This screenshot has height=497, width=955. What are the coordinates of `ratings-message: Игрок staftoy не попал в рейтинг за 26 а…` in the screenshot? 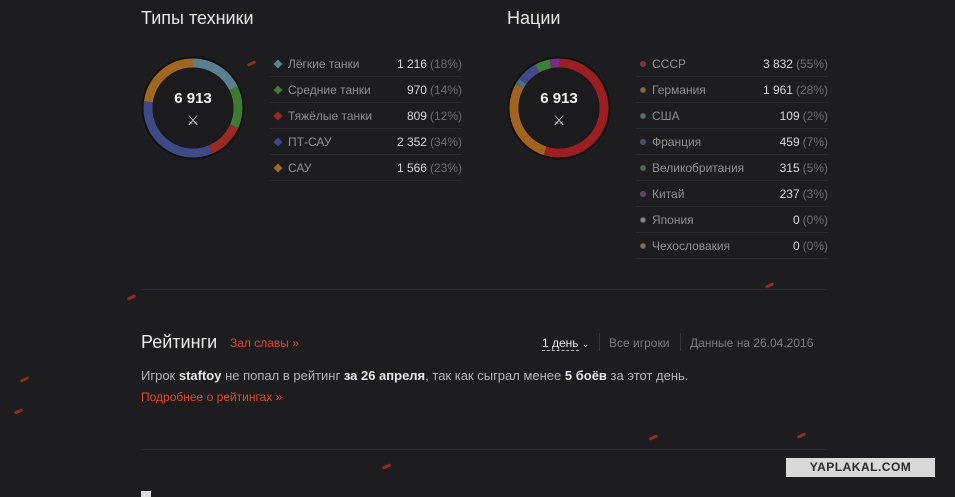 It's located at (414, 375).